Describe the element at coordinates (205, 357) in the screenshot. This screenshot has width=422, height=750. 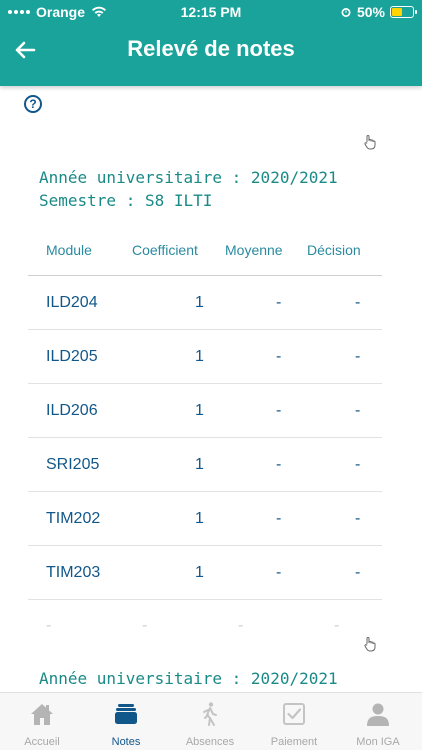
I see `table-row: ILD205 1 - -` at that location.